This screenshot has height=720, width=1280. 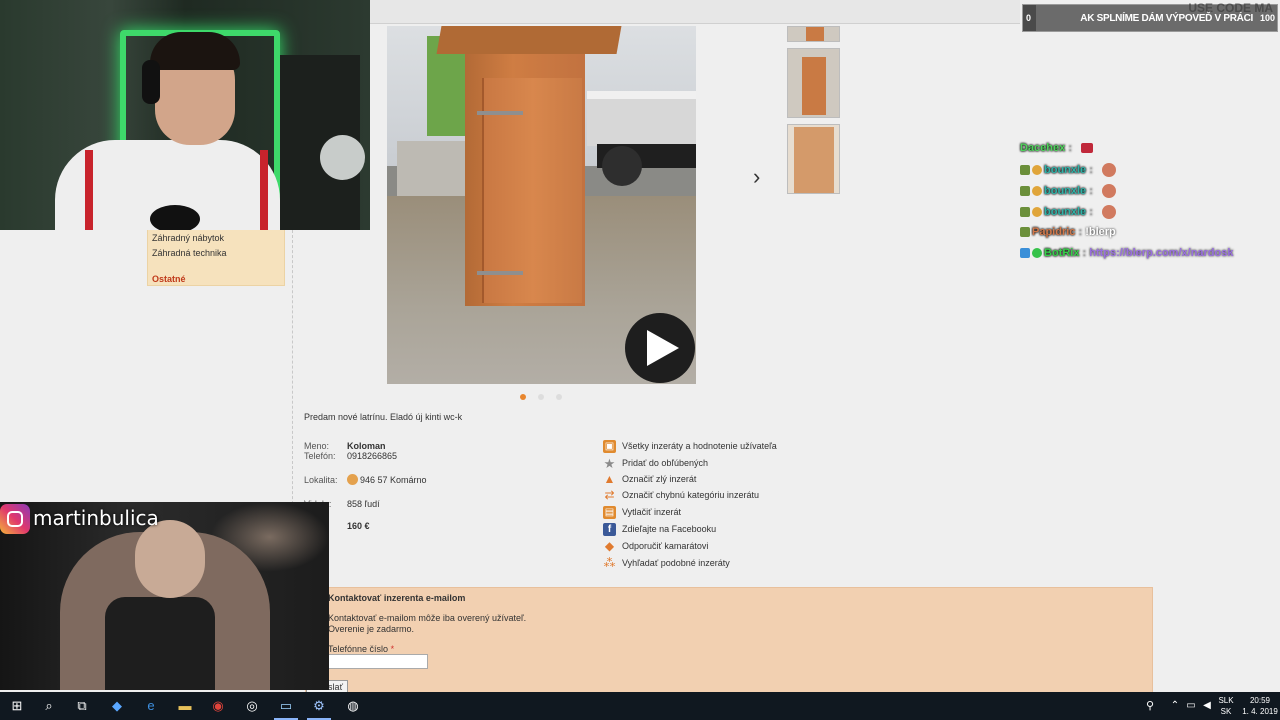 I want to click on chat-username: Dacehex, so click(x=1042, y=148).